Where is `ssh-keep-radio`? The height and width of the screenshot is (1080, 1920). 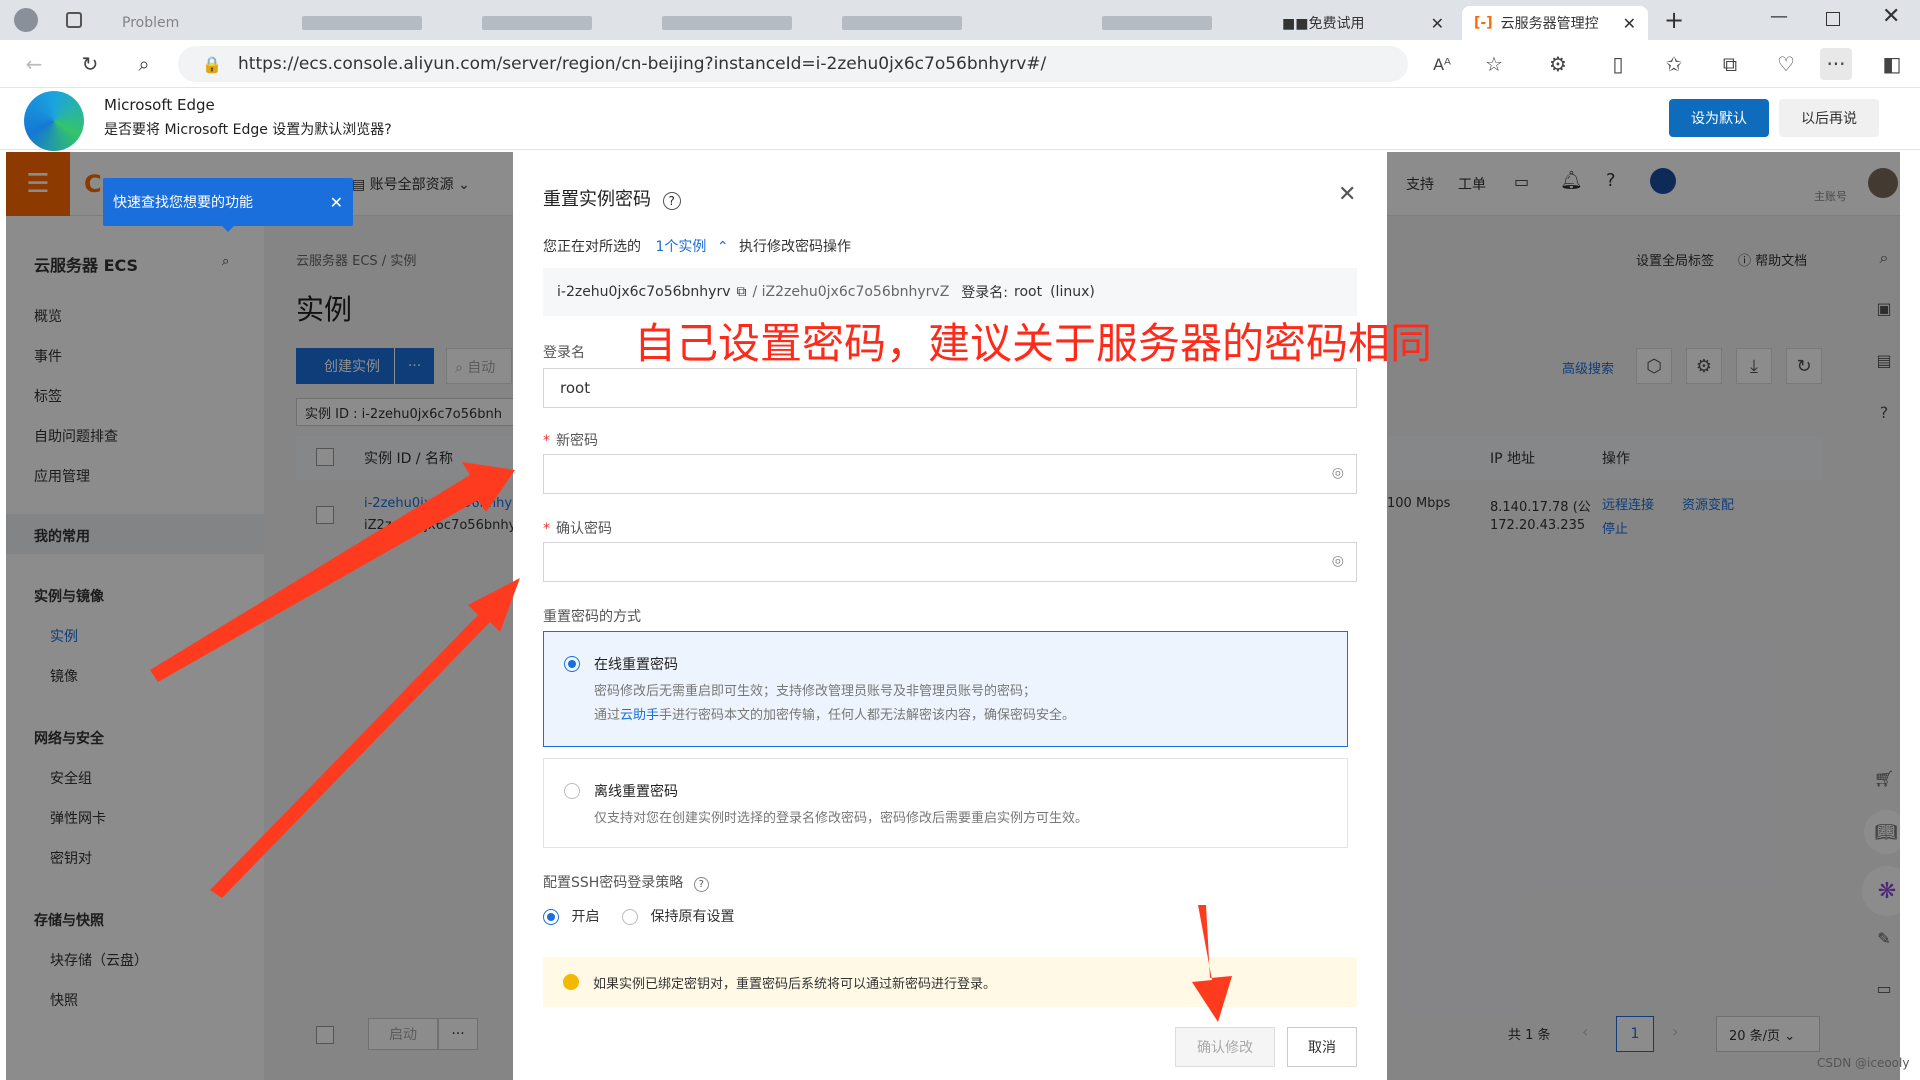 ssh-keep-radio is located at coordinates (630, 917).